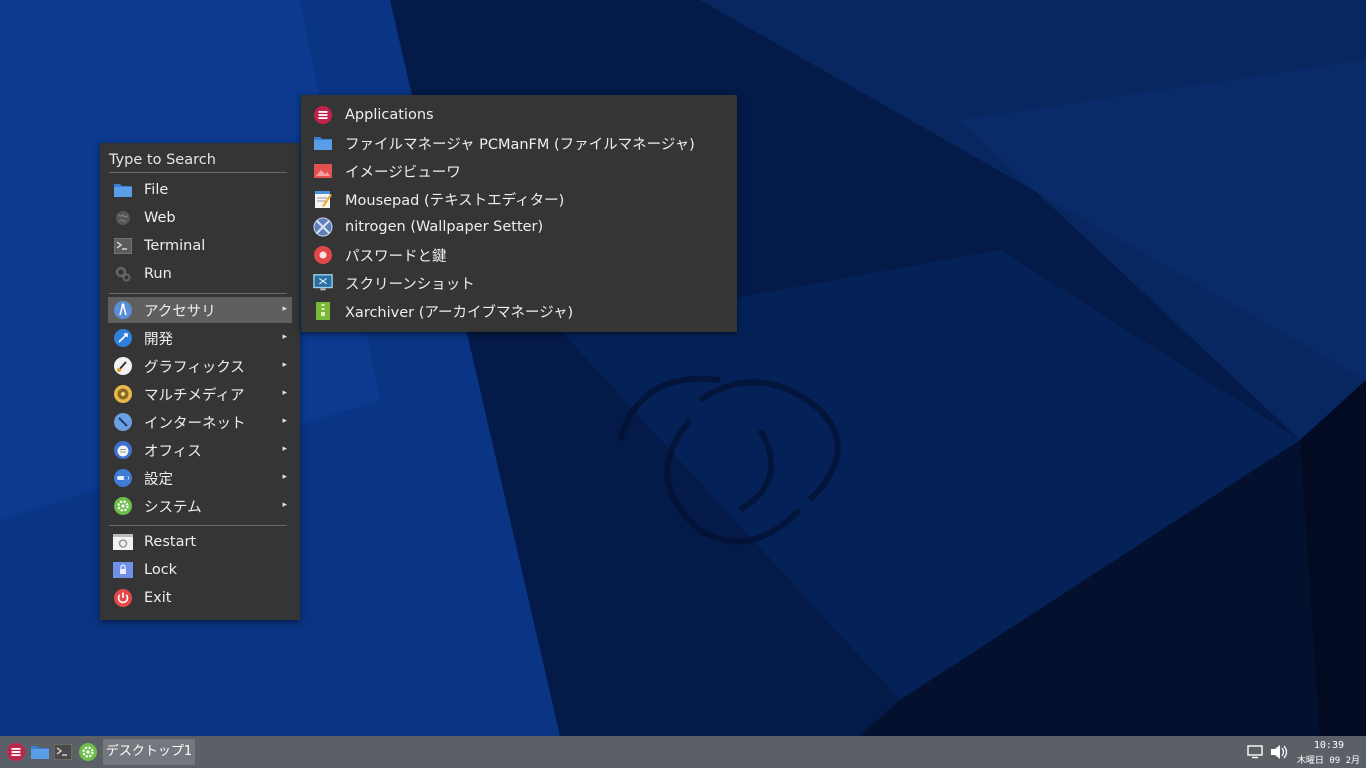 This screenshot has width=1366, height=768. I want to click on menu-item-label: Exit, so click(158, 598).